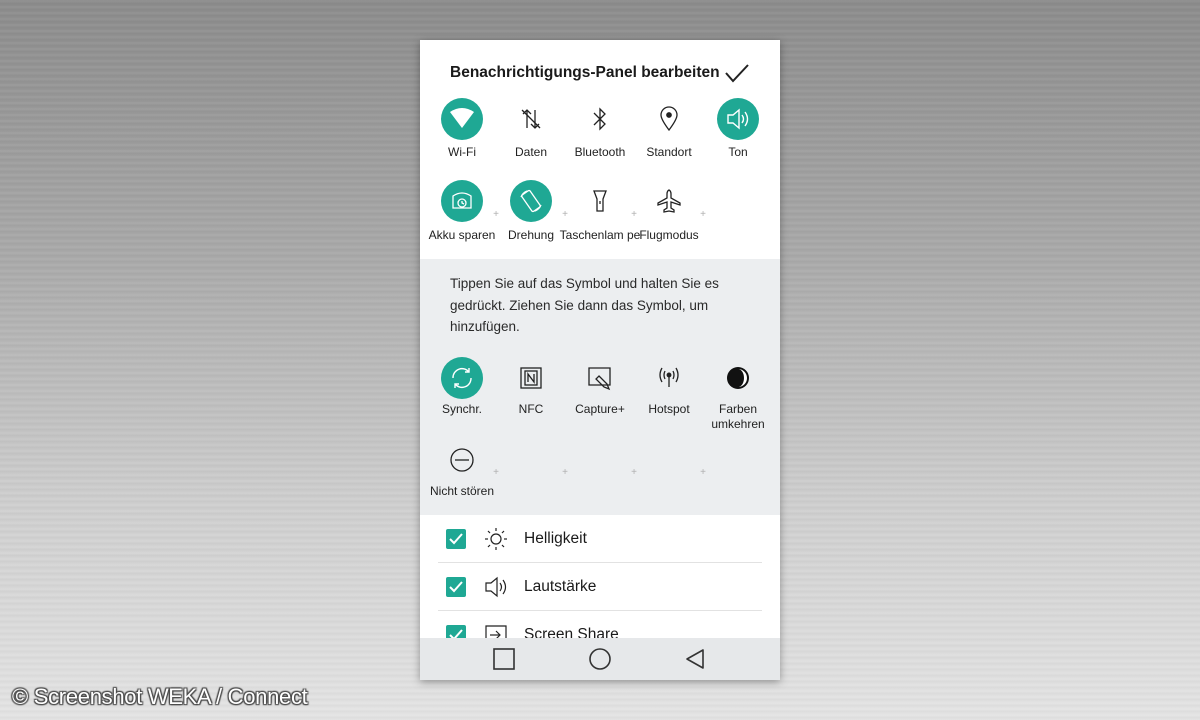  Describe the element at coordinates (496, 587) in the screenshot. I see `volume-icon` at that location.